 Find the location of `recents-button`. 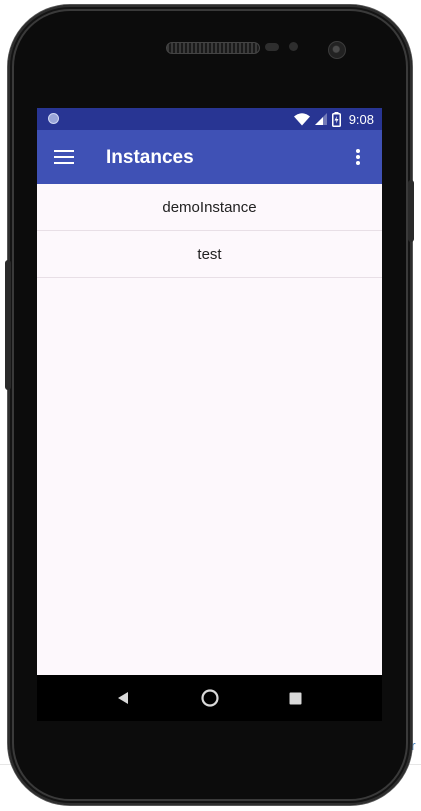

recents-button is located at coordinates (295, 698).